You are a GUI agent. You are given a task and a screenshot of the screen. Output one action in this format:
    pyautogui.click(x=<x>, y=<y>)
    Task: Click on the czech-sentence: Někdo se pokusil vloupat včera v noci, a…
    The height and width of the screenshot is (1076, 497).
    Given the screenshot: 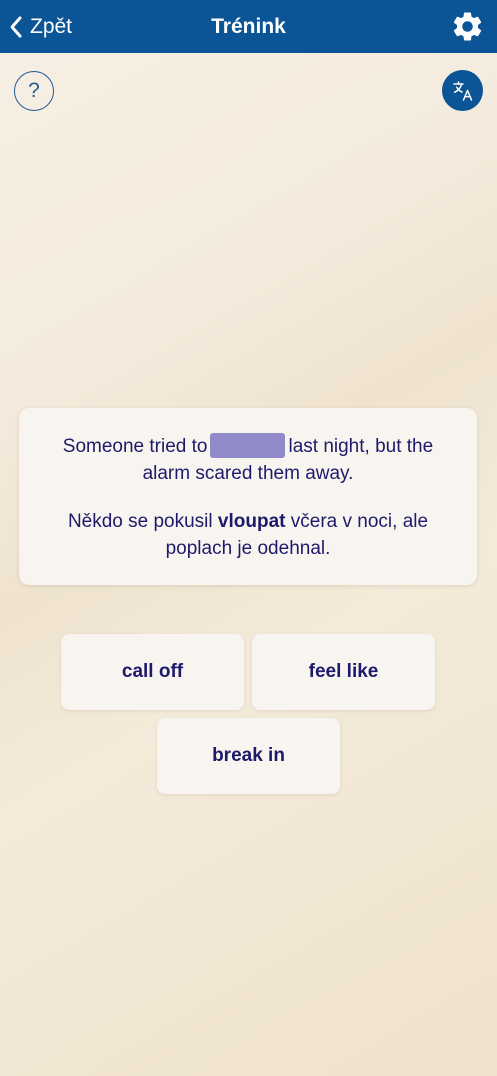 What is the action you would take?
    pyautogui.click(x=248, y=535)
    